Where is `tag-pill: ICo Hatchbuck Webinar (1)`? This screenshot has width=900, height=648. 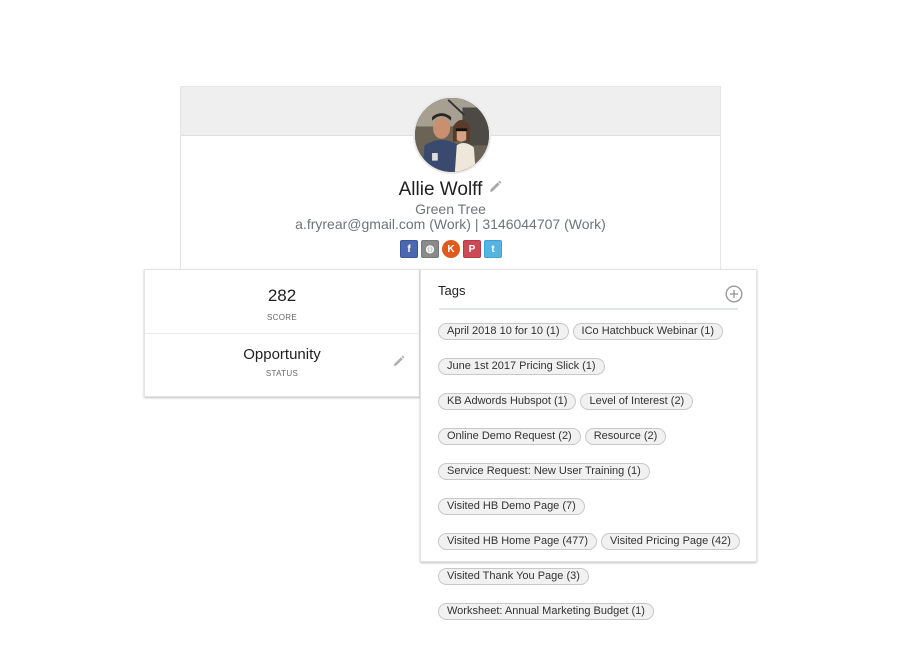 tag-pill: ICo Hatchbuck Webinar (1) is located at coordinates (647, 331).